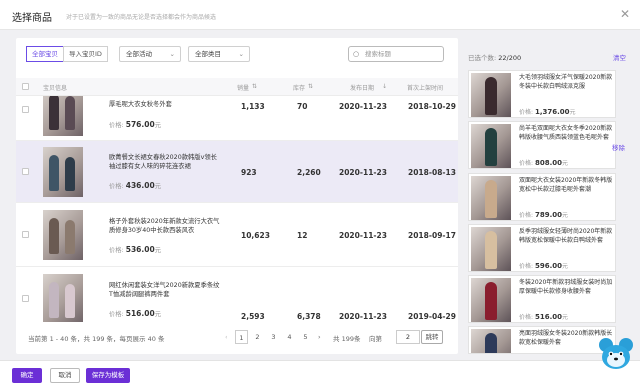  Describe the element at coordinates (362, 87) in the screenshot. I see `col-date: 发布日期` at that location.